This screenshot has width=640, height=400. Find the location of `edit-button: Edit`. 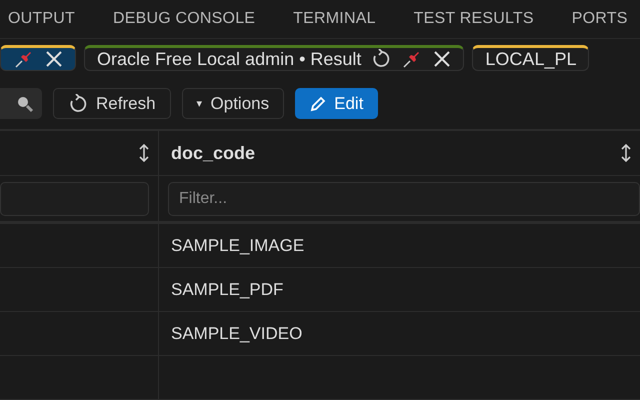

edit-button: Edit is located at coordinates (336, 103).